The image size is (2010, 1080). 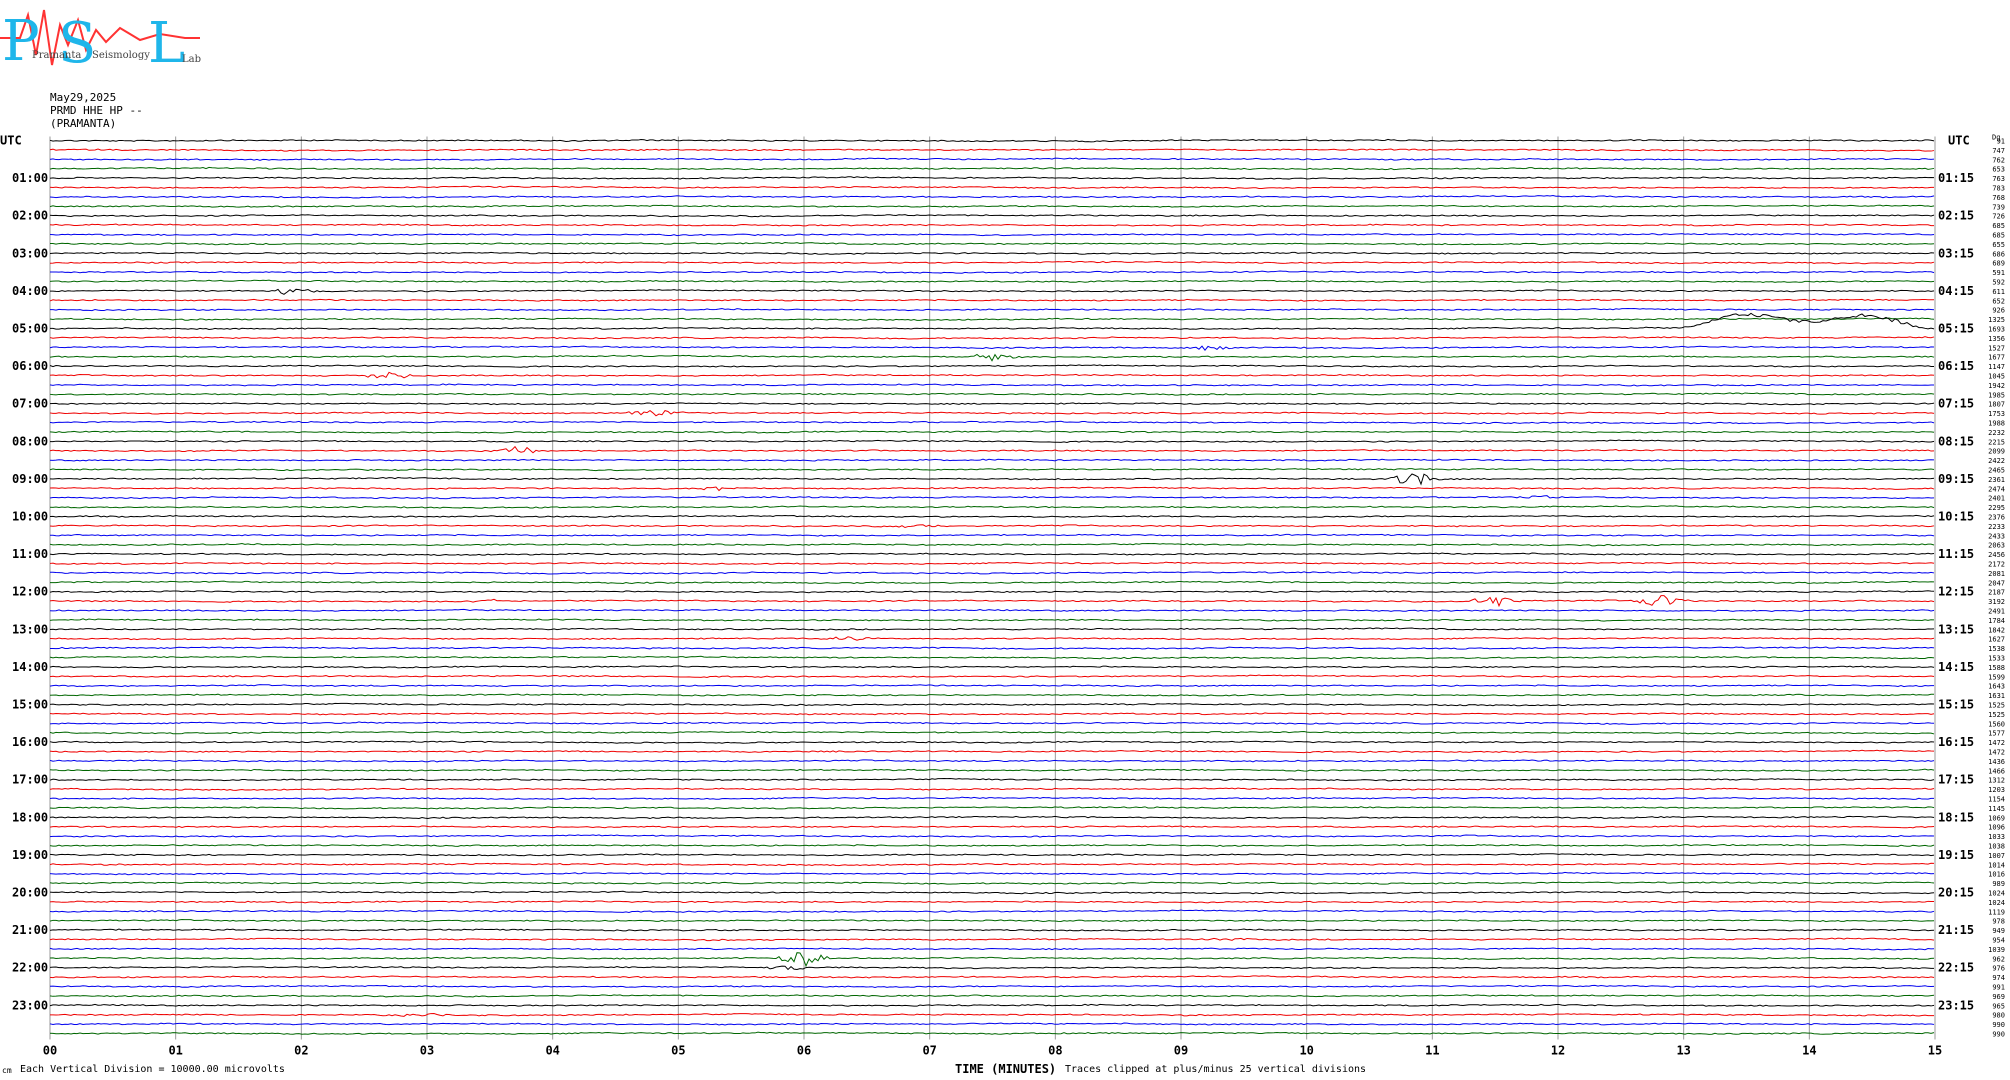 I want to click on hour-label-right: 17:15, so click(x=1956, y=780).